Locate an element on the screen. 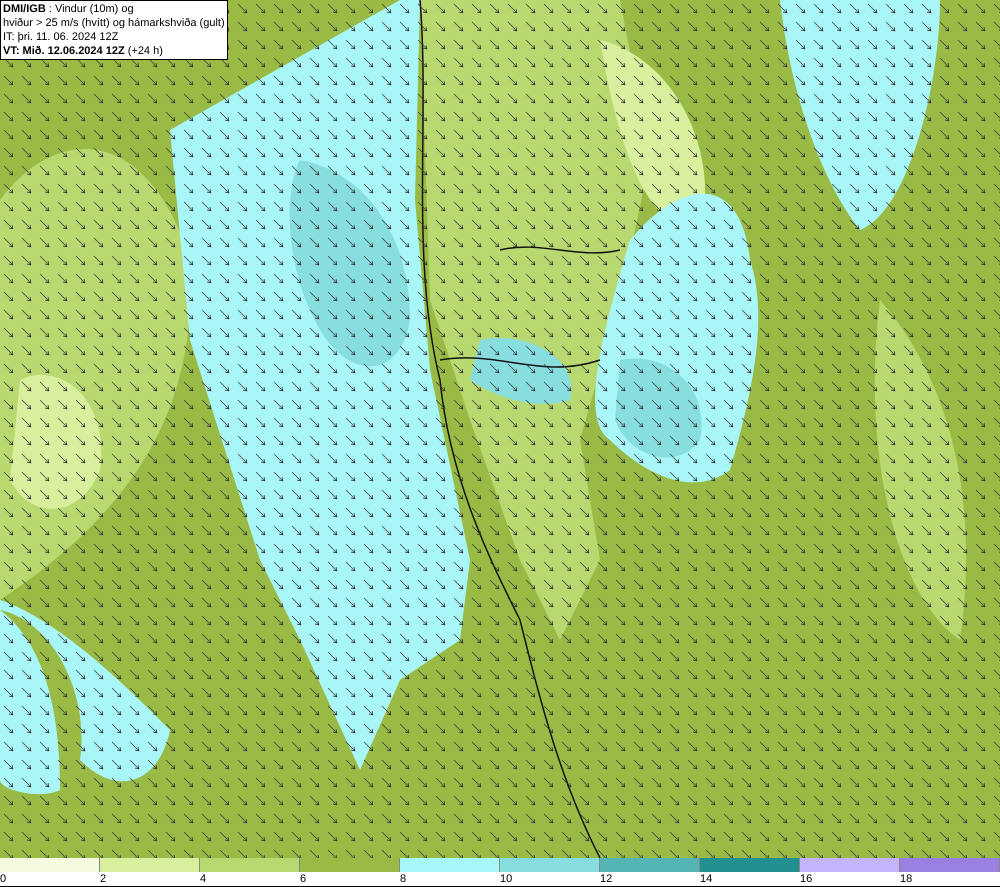  legend-label: 10 is located at coordinates (506, 879).